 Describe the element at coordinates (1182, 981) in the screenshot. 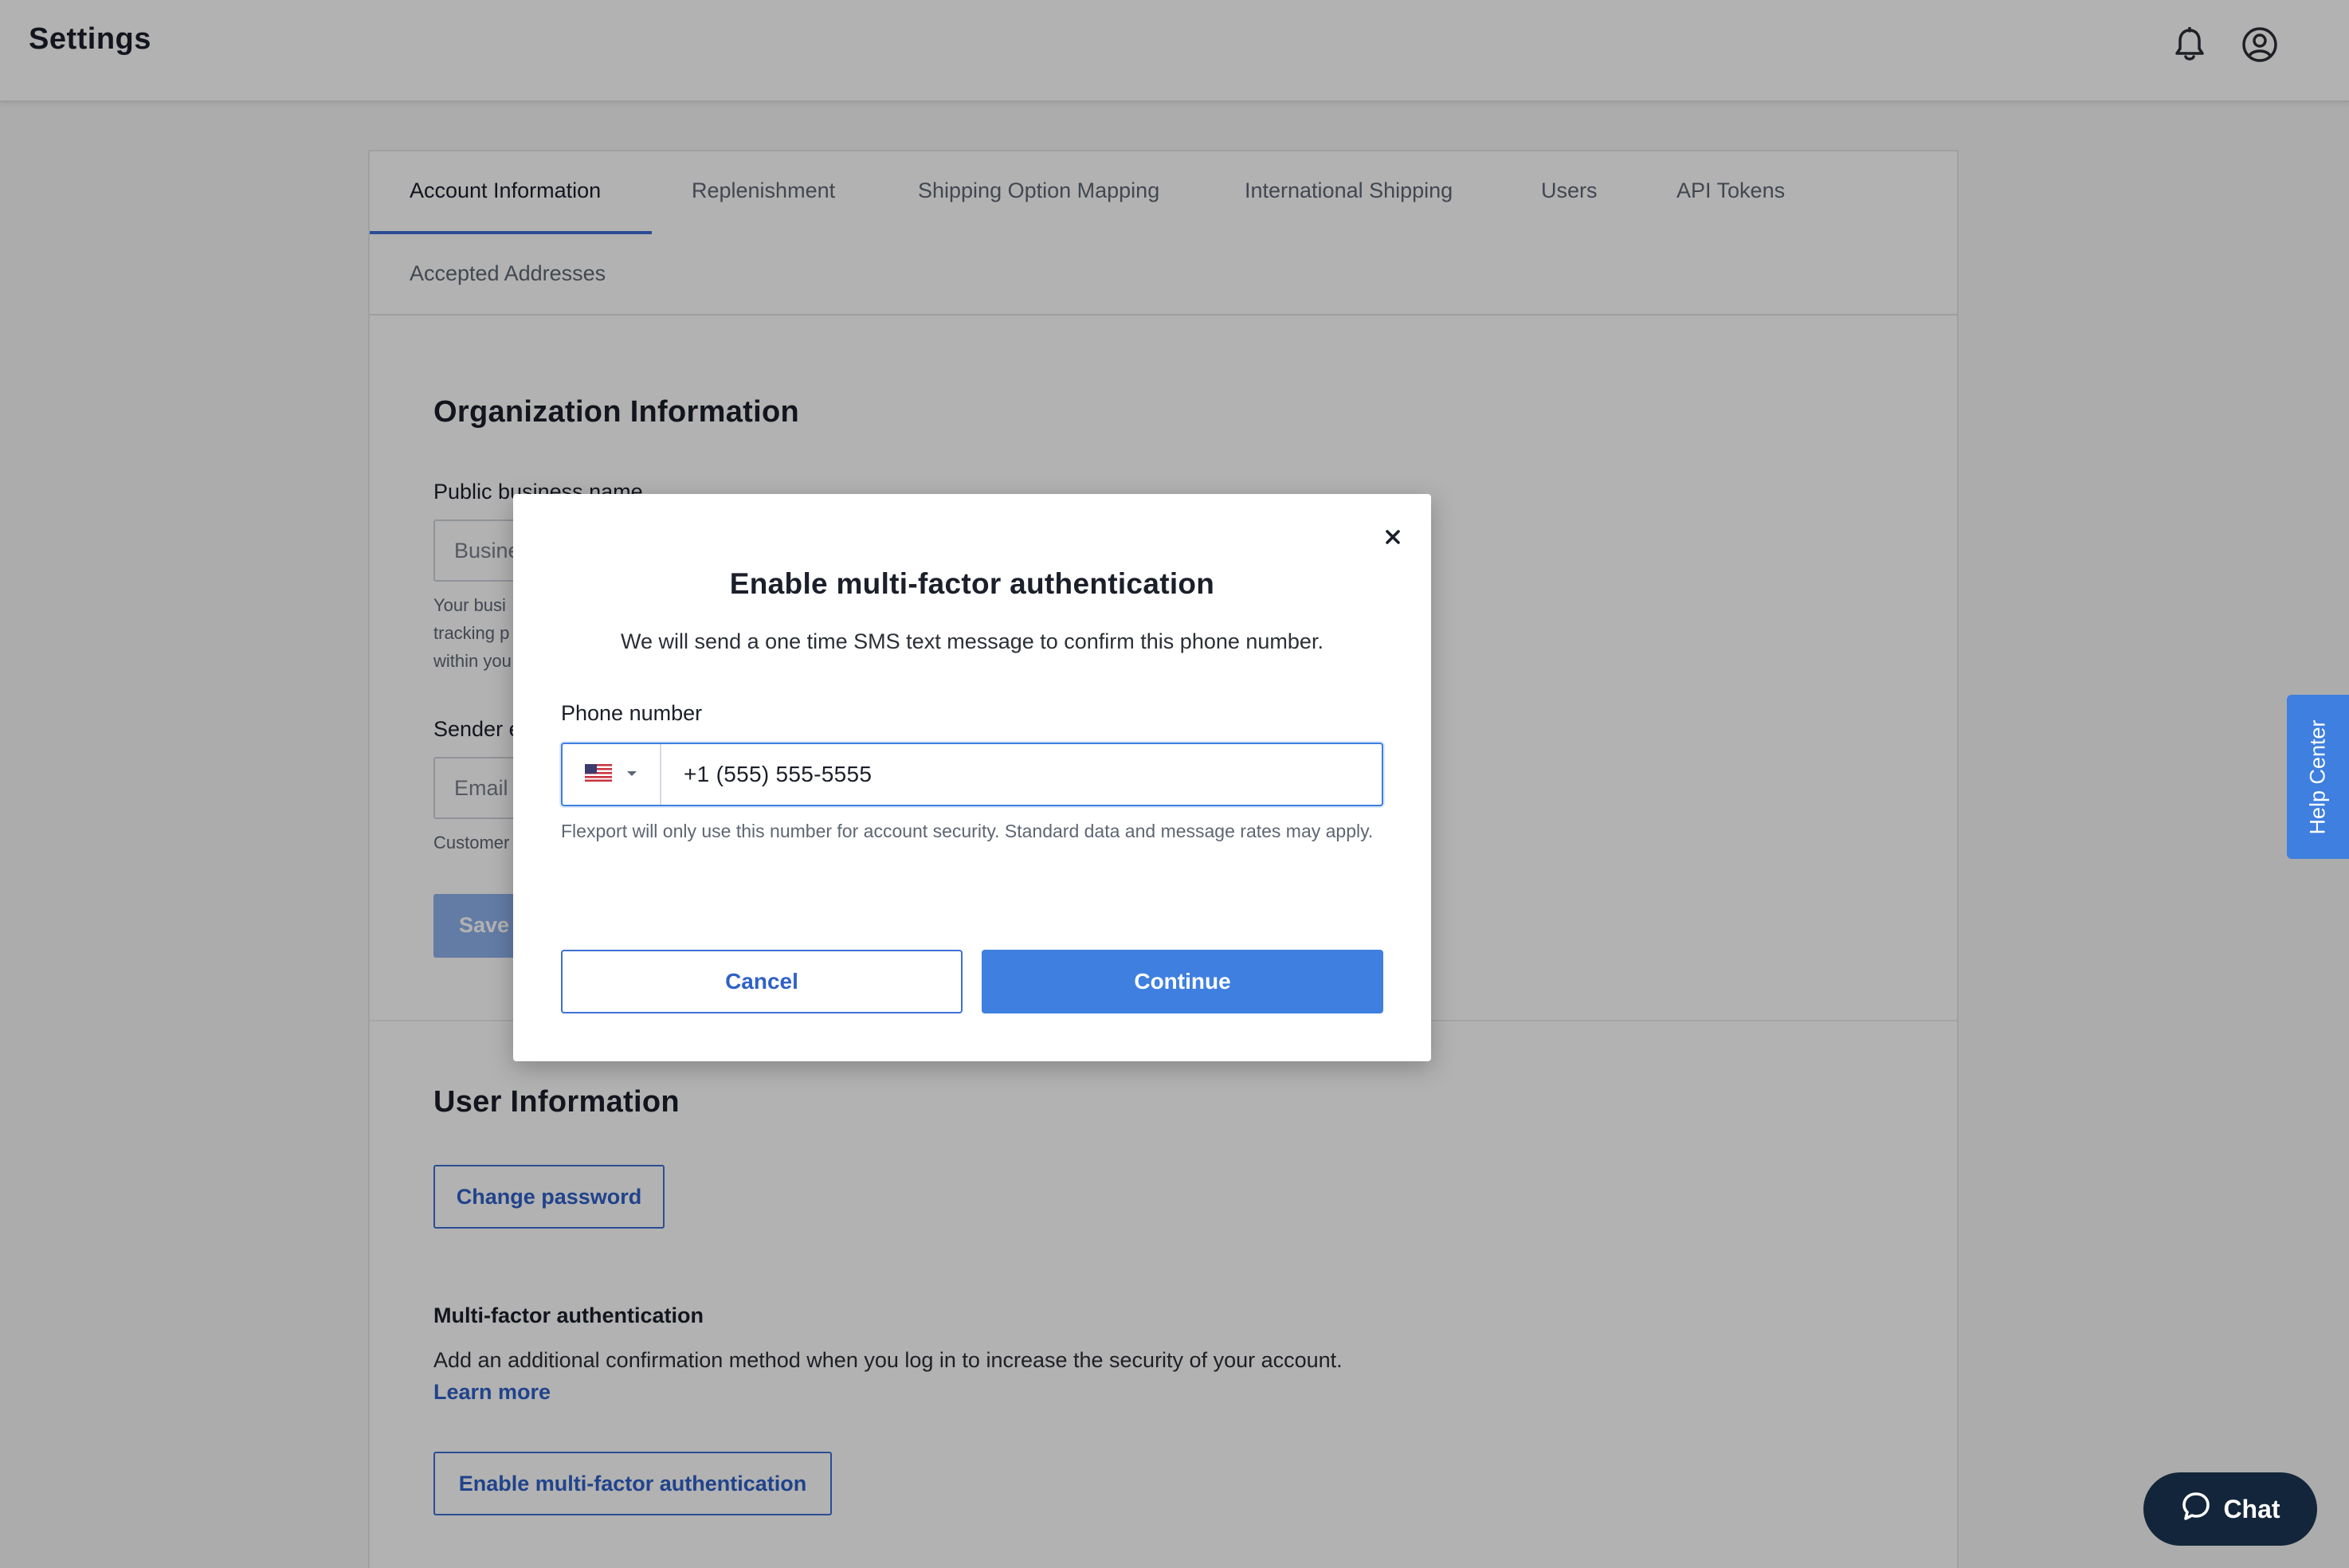

I see `continue-button: Continue` at that location.